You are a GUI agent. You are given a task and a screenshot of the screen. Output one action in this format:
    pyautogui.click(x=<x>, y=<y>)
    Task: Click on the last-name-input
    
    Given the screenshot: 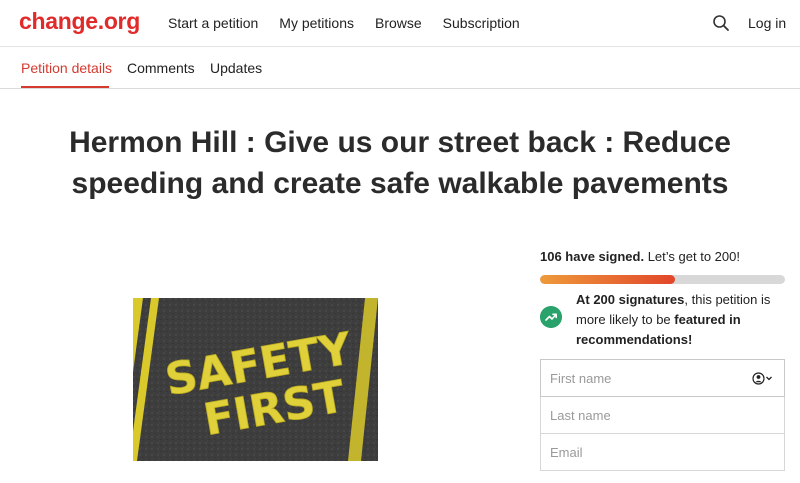 What is the action you would take?
    pyautogui.click(x=662, y=415)
    